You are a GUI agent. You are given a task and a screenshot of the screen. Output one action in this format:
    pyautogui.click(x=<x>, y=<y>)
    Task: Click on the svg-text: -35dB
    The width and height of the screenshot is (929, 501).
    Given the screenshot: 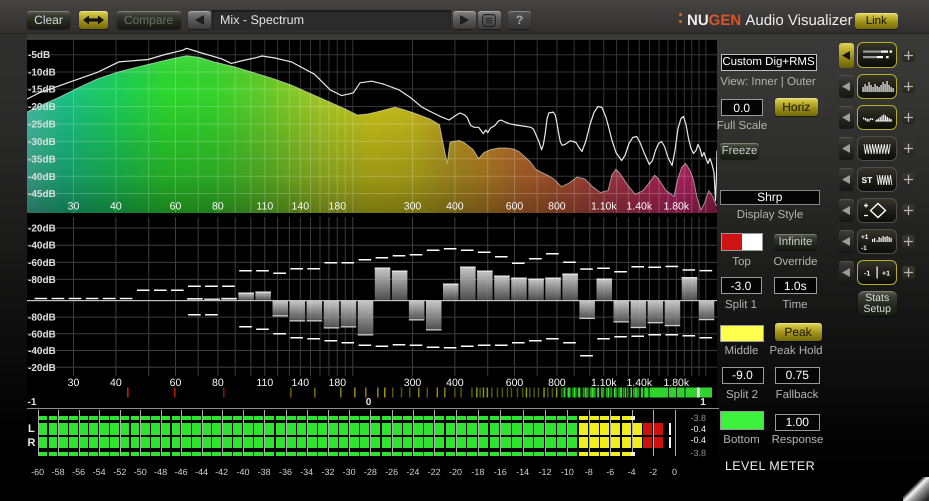 What is the action you would take?
    pyautogui.click(x=42, y=159)
    